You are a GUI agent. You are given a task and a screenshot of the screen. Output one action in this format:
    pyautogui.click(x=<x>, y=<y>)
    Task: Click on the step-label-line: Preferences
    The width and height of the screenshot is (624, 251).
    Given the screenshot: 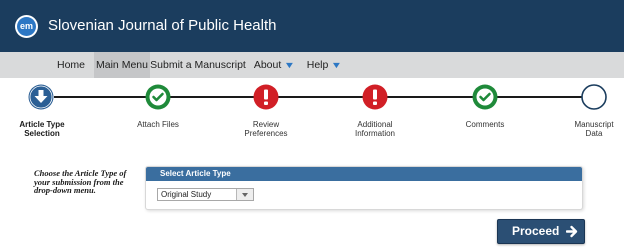 What is the action you would take?
    pyautogui.click(x=266, y=133)
    